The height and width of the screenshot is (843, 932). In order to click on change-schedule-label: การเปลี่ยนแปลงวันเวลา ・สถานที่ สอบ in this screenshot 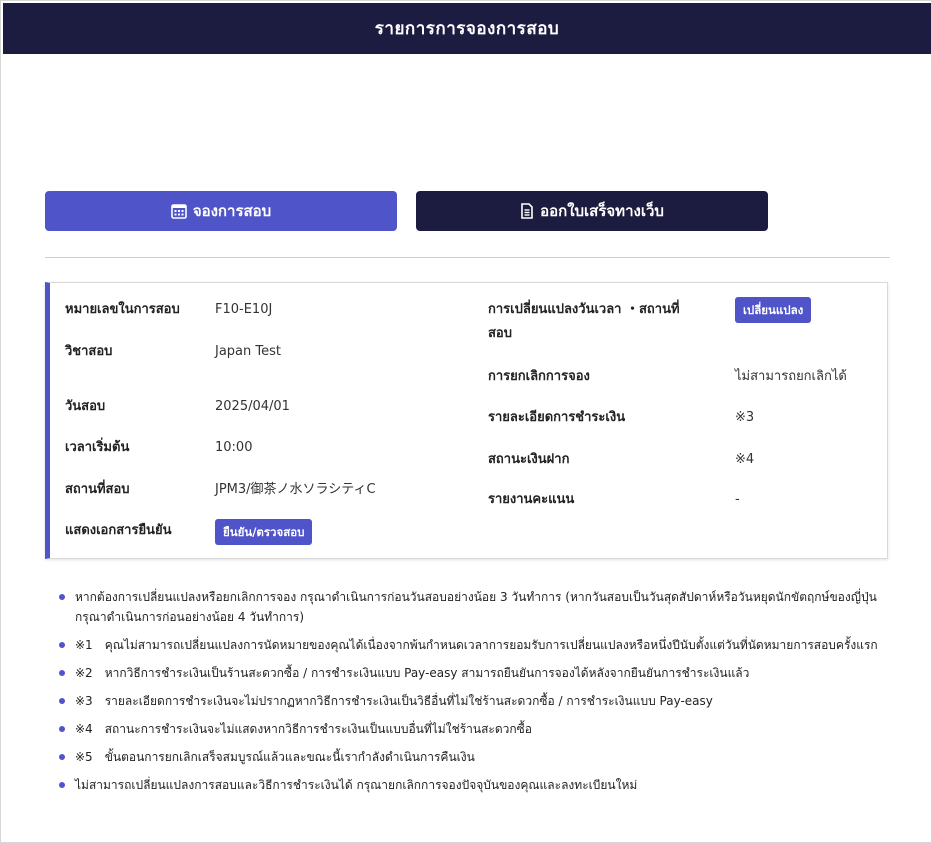, I will do `click(584, 322)`.